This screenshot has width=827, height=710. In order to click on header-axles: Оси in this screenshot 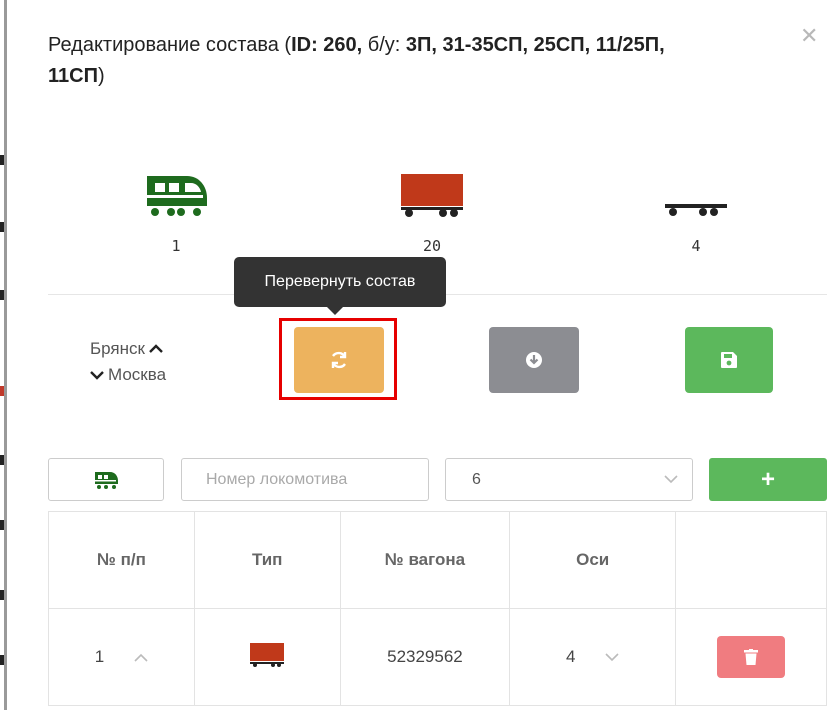, I will do `click(592, 560)`.